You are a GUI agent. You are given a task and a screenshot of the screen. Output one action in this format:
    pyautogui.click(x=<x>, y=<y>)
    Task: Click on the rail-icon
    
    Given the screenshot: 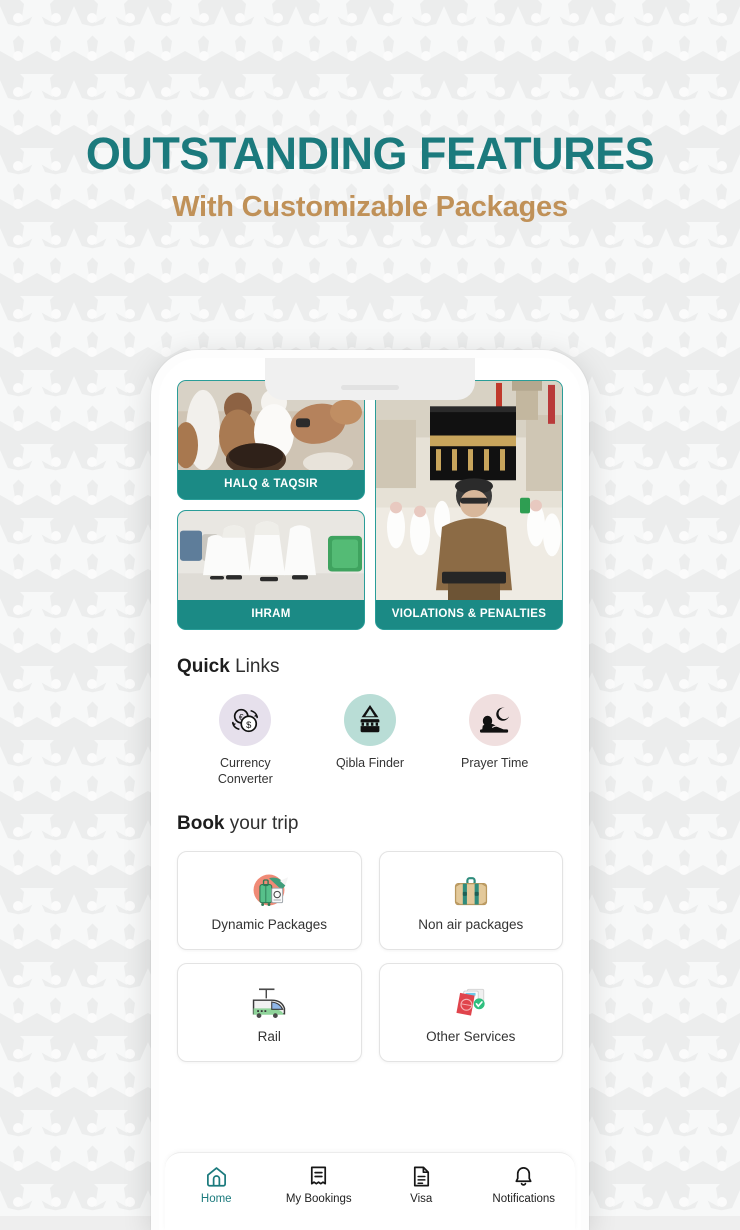 What is the action you would take?
    pyautogui.click(x=269, y=1002)
    